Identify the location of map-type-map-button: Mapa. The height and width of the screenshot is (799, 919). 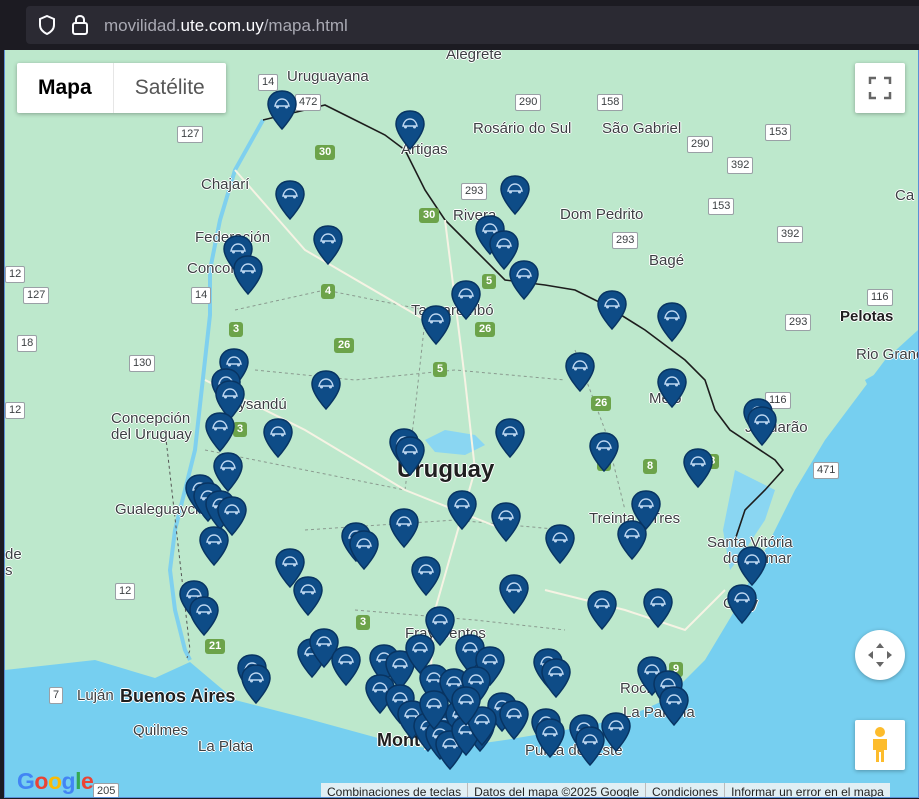
(65, 88).